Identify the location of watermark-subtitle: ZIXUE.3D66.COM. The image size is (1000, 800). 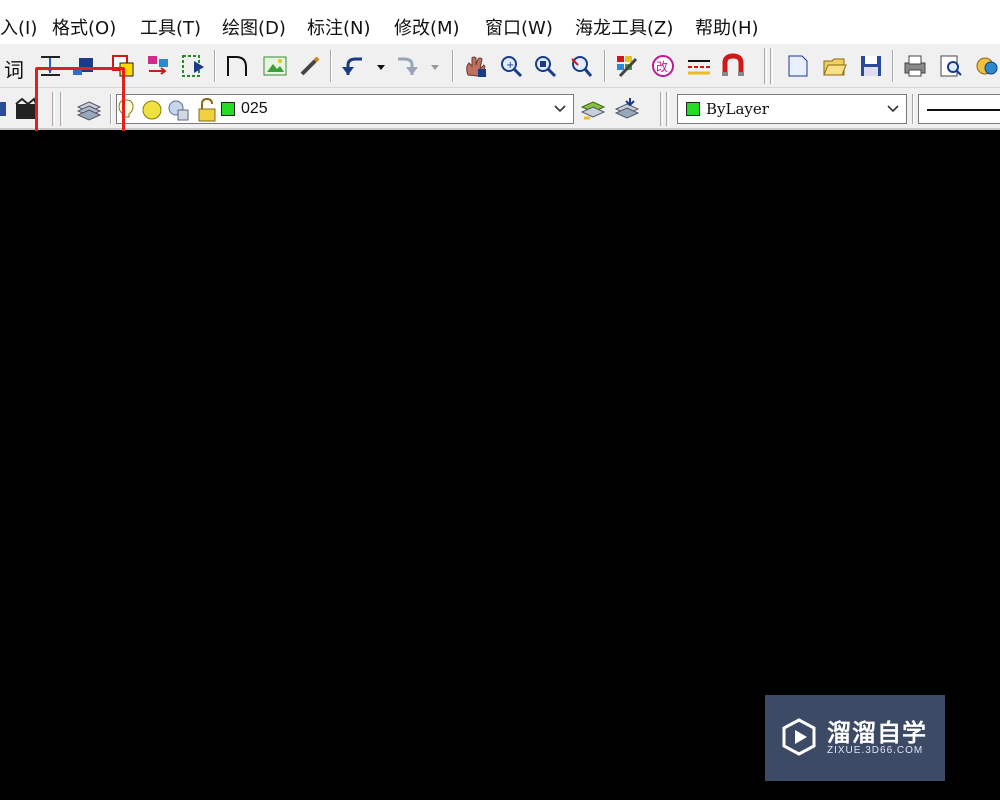
(875, 750).